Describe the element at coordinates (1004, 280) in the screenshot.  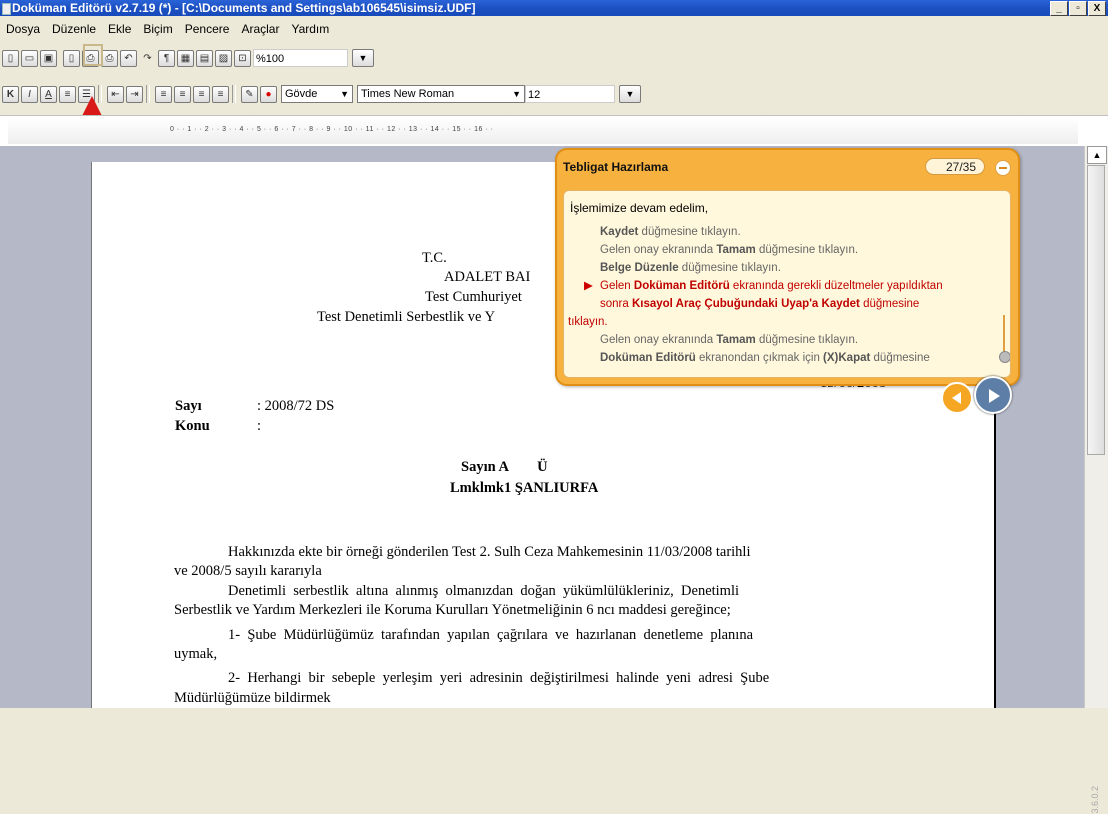
I see `popup-scrollbar` at that location.